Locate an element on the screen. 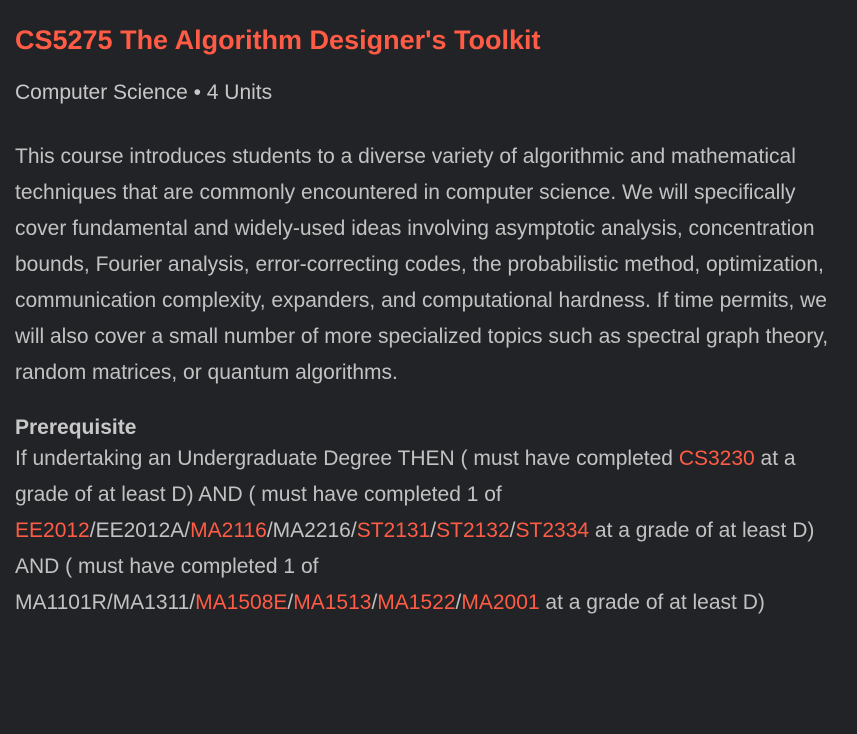 The image size is (857, 734). module-link-st2131: ST2131 is located at coordinates (394, 530).